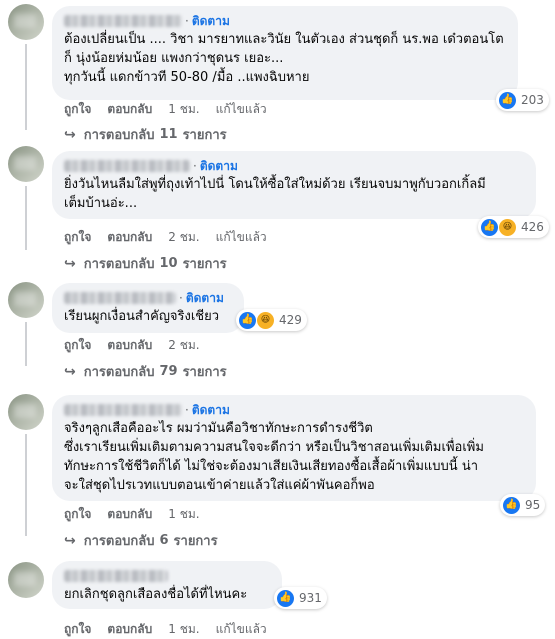  Describe the element at coordinates (290, 320) in the screenshot. I see `reaction-count: 429` at that location.